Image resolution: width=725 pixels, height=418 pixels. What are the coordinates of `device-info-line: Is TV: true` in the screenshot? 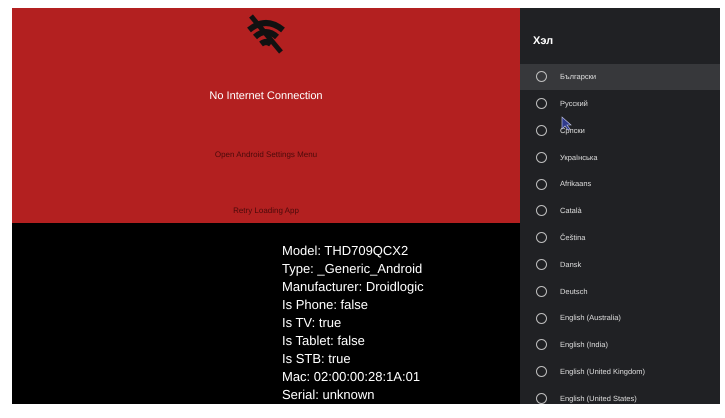 It's located at (312, 323).